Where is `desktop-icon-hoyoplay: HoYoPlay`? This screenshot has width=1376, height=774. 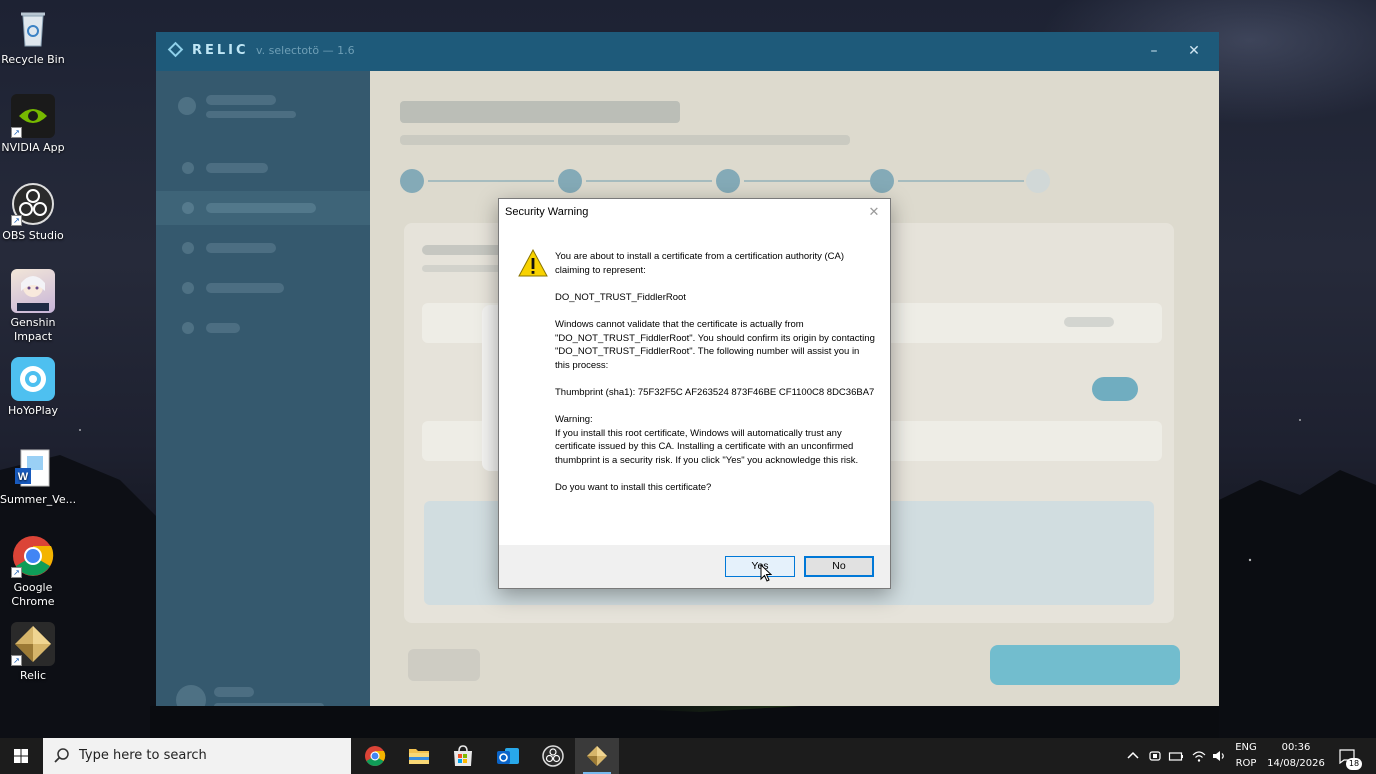 desktop-icon-hoyoplay: HoYoPlay is located at coordinates (33, 387).